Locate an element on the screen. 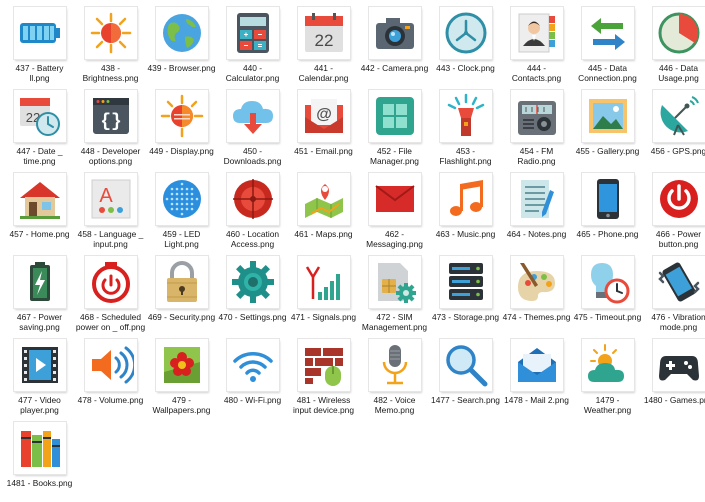 The width and height of the screenshot is (705, 502). lock-icon is located at coordinates (182, 282).